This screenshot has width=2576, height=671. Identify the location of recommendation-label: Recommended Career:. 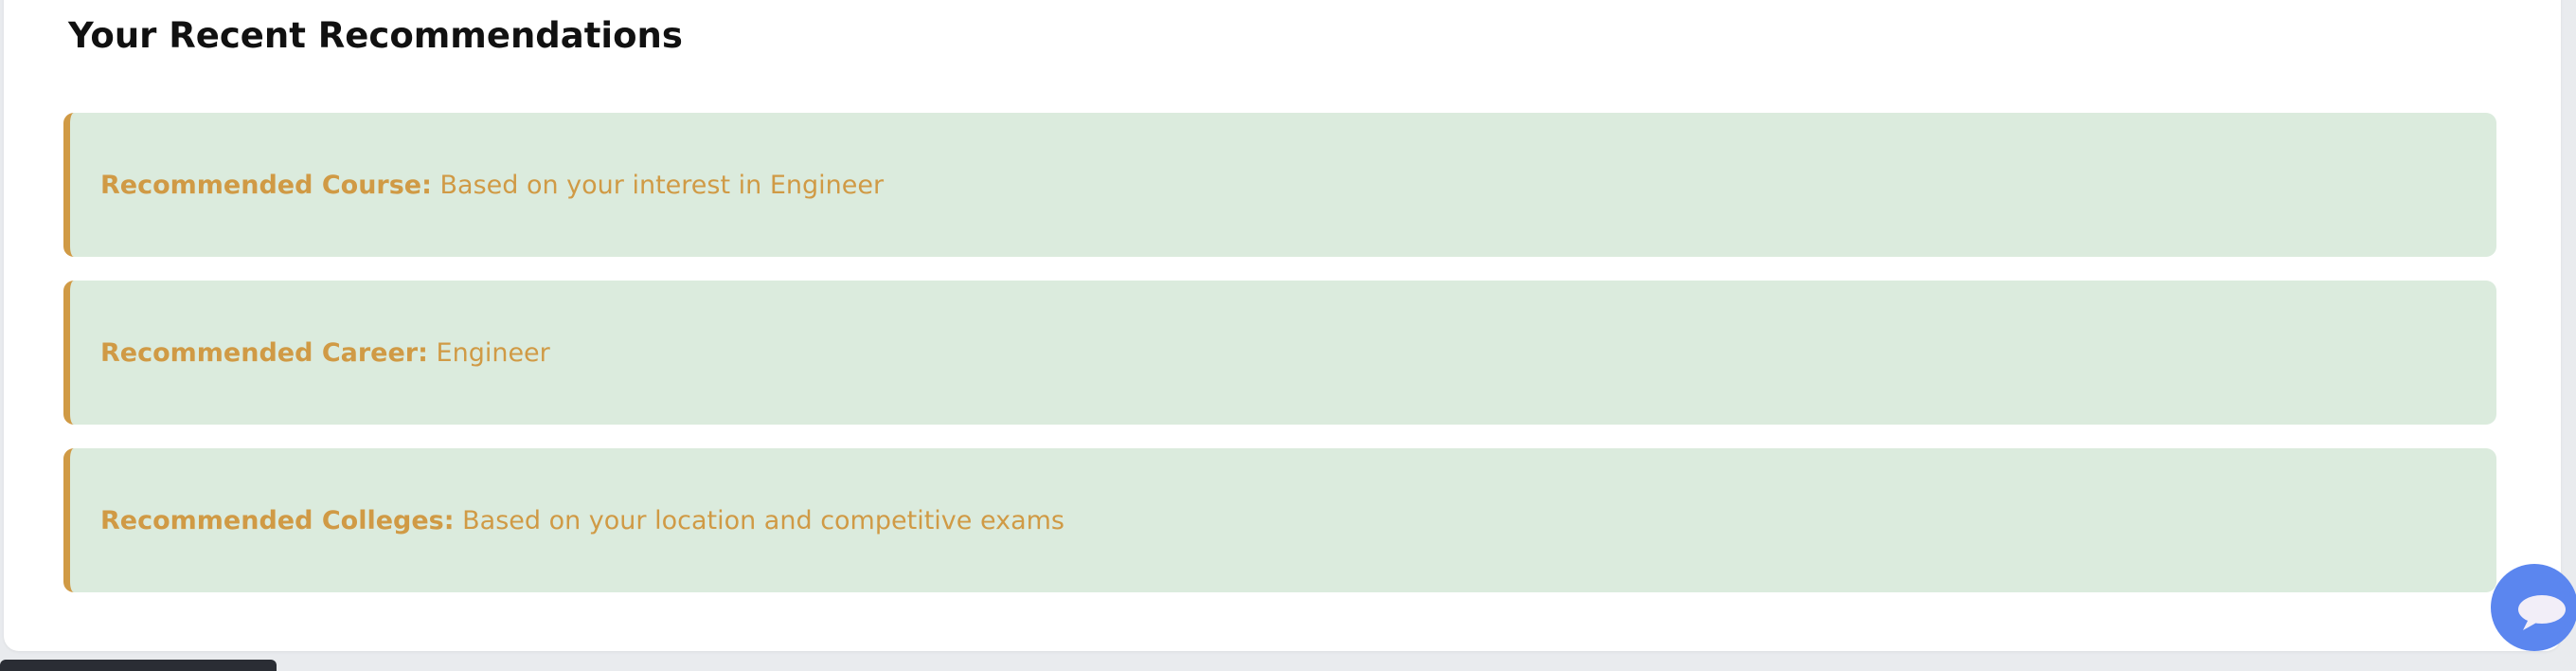
(264, 352).